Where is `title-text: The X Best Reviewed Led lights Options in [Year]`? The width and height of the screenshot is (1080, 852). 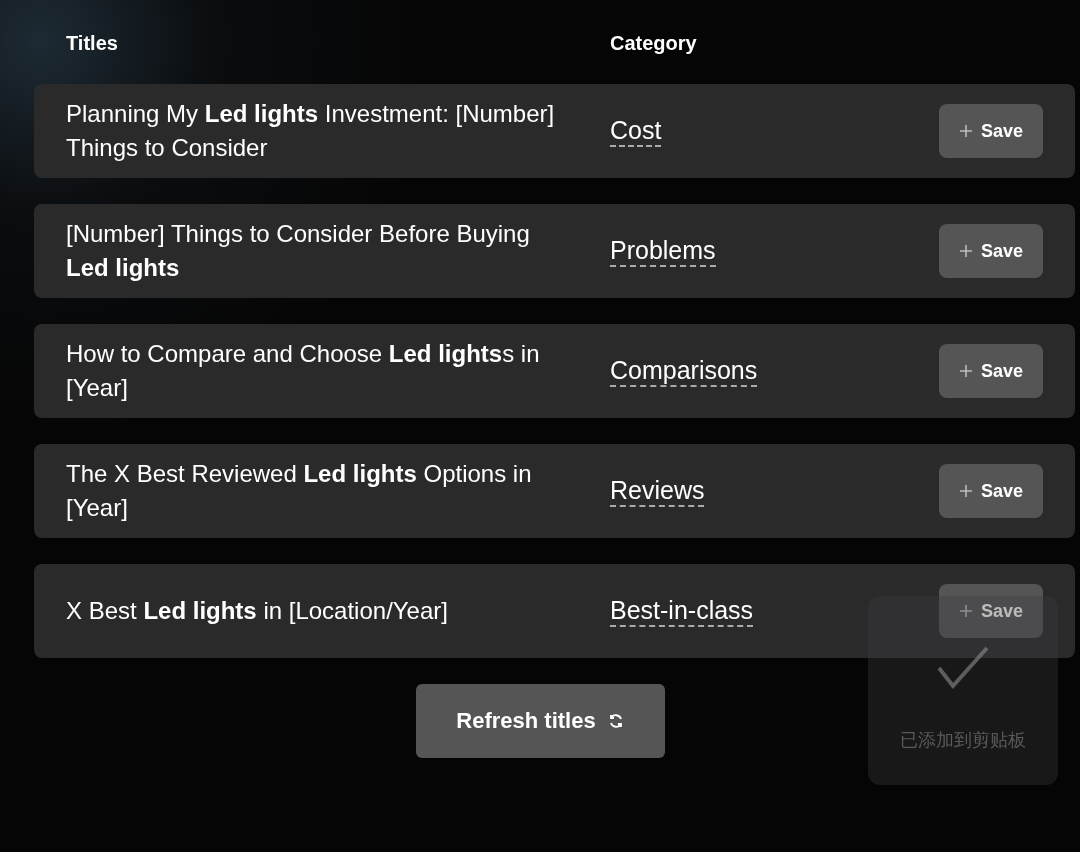
title-text: The X Best Reviewed Led lights Options in [Year] is located at coordinates (299, 491).